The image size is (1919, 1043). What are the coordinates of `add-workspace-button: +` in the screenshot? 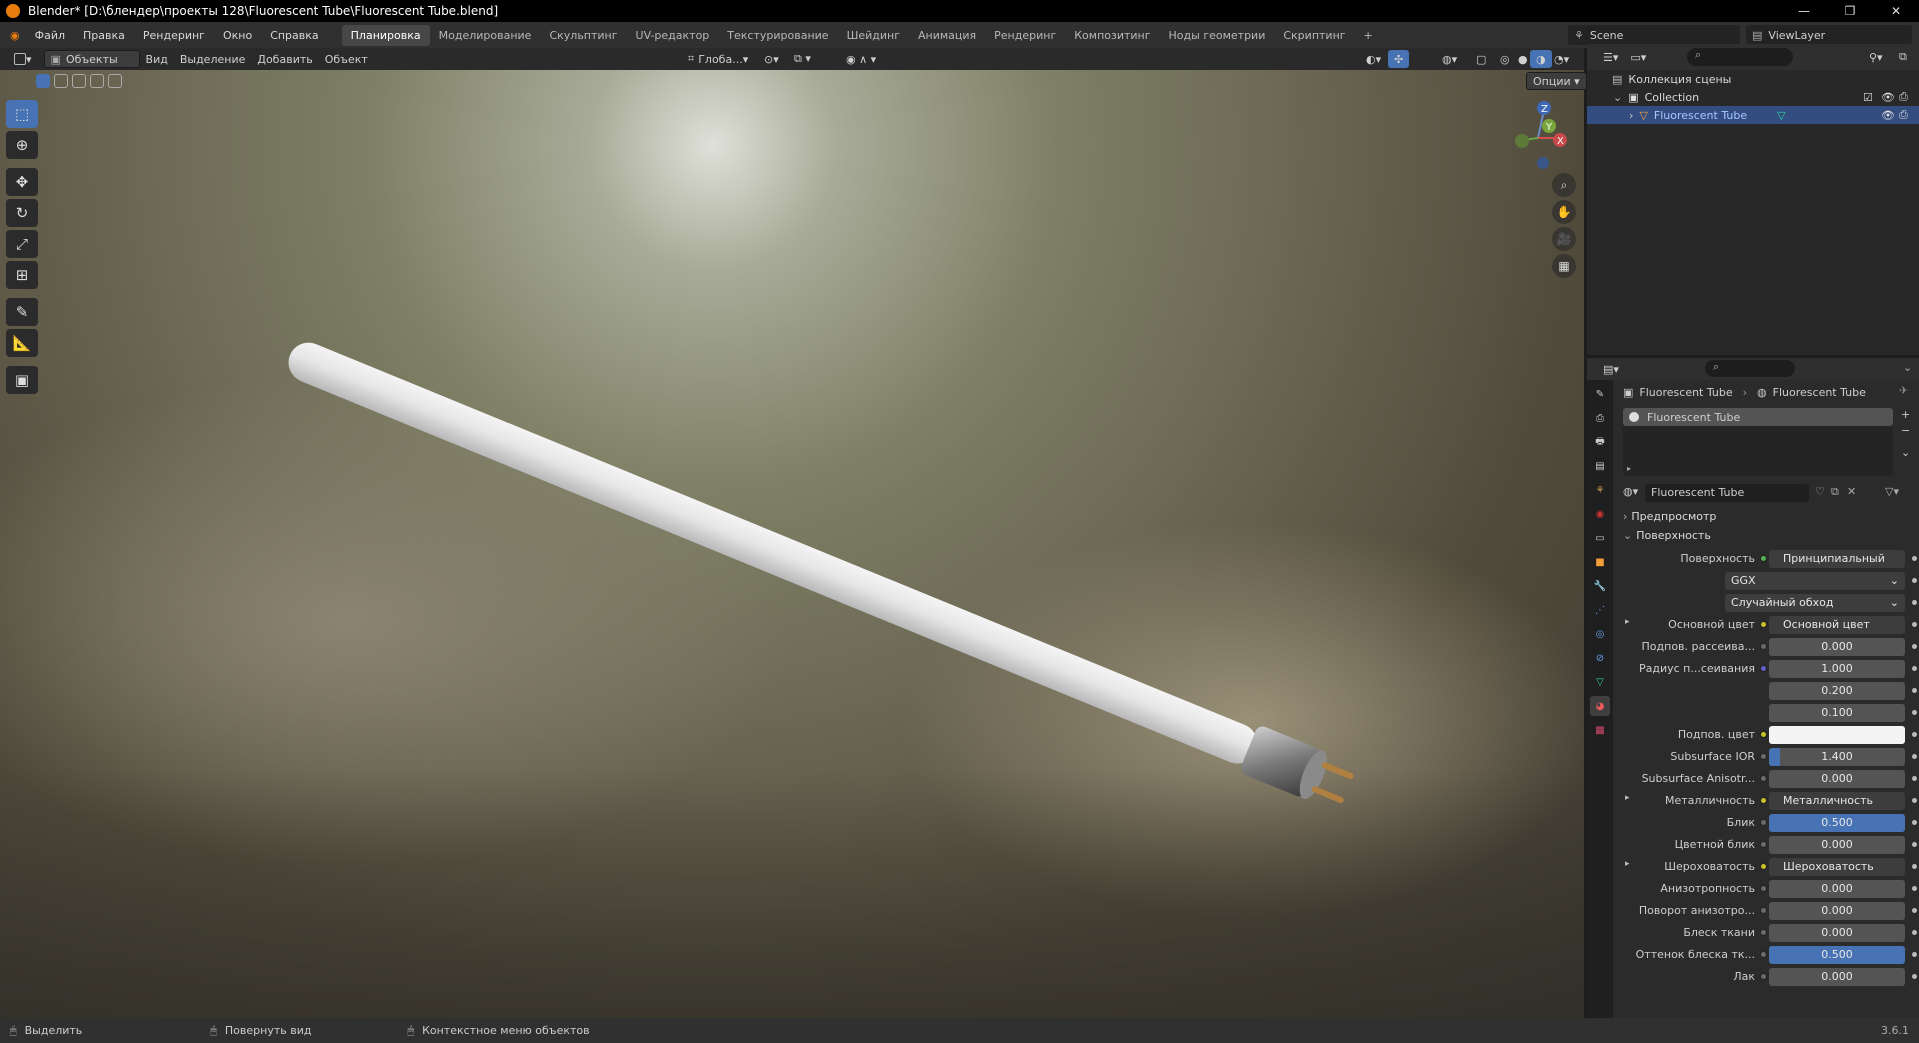 It's located at (1368, 35).